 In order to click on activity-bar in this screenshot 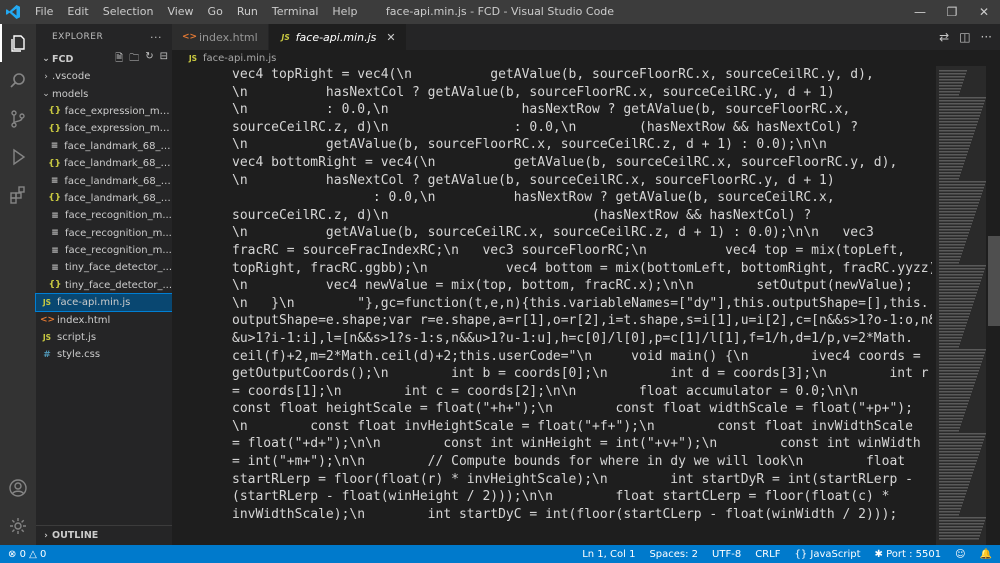, I will do `click(18, 284)`.